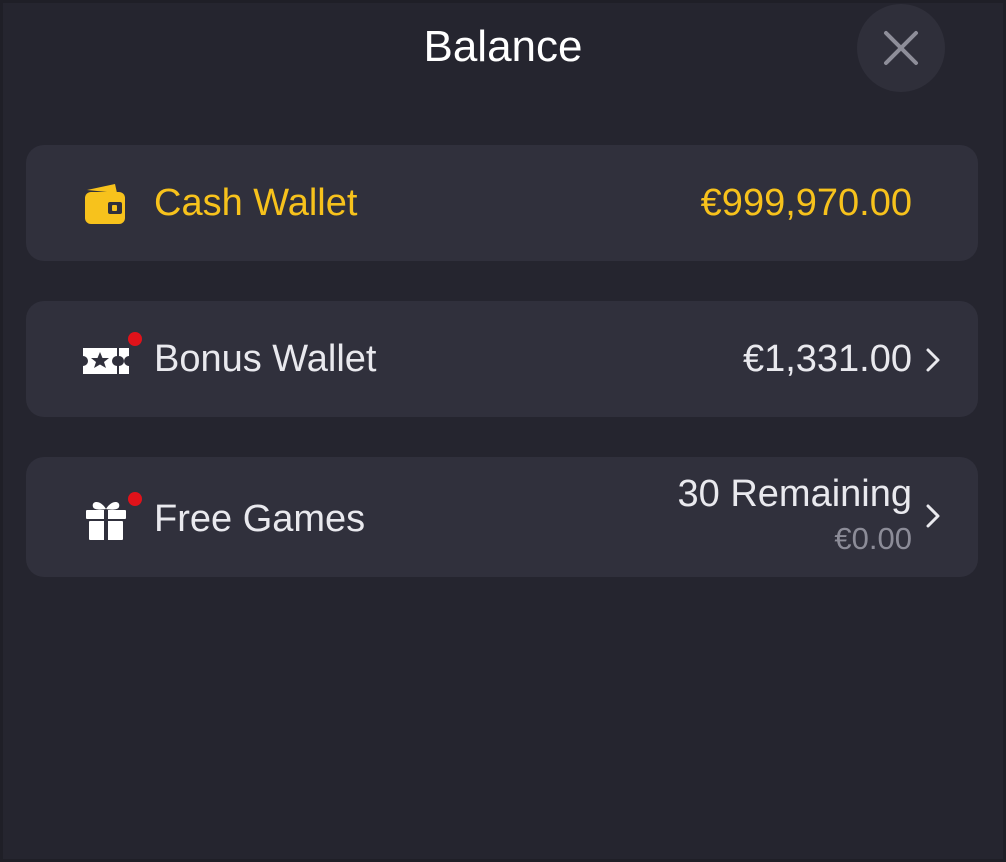 The image size is (1006, 862). Describe the element at coordinates (265, 359) in the screenshot. I see `bonus-wallet-label: Bonus Wallet` at that location.